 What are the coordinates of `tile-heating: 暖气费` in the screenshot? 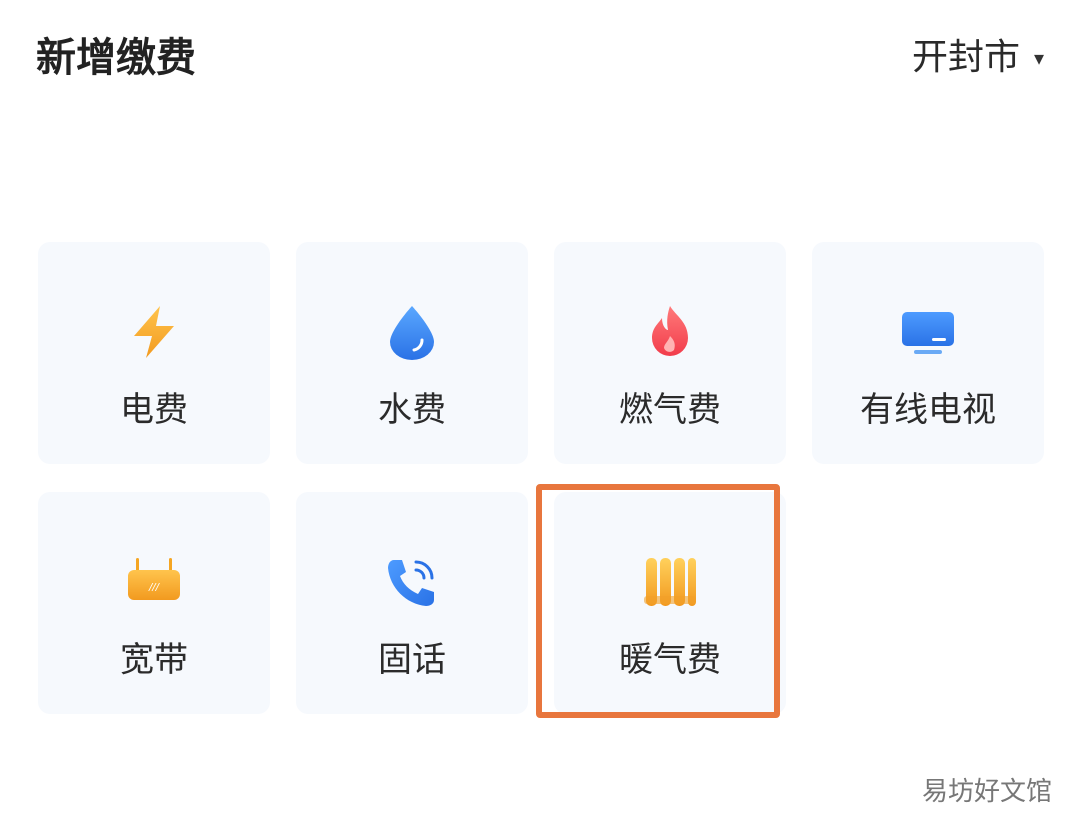 It's located at (670, 603).